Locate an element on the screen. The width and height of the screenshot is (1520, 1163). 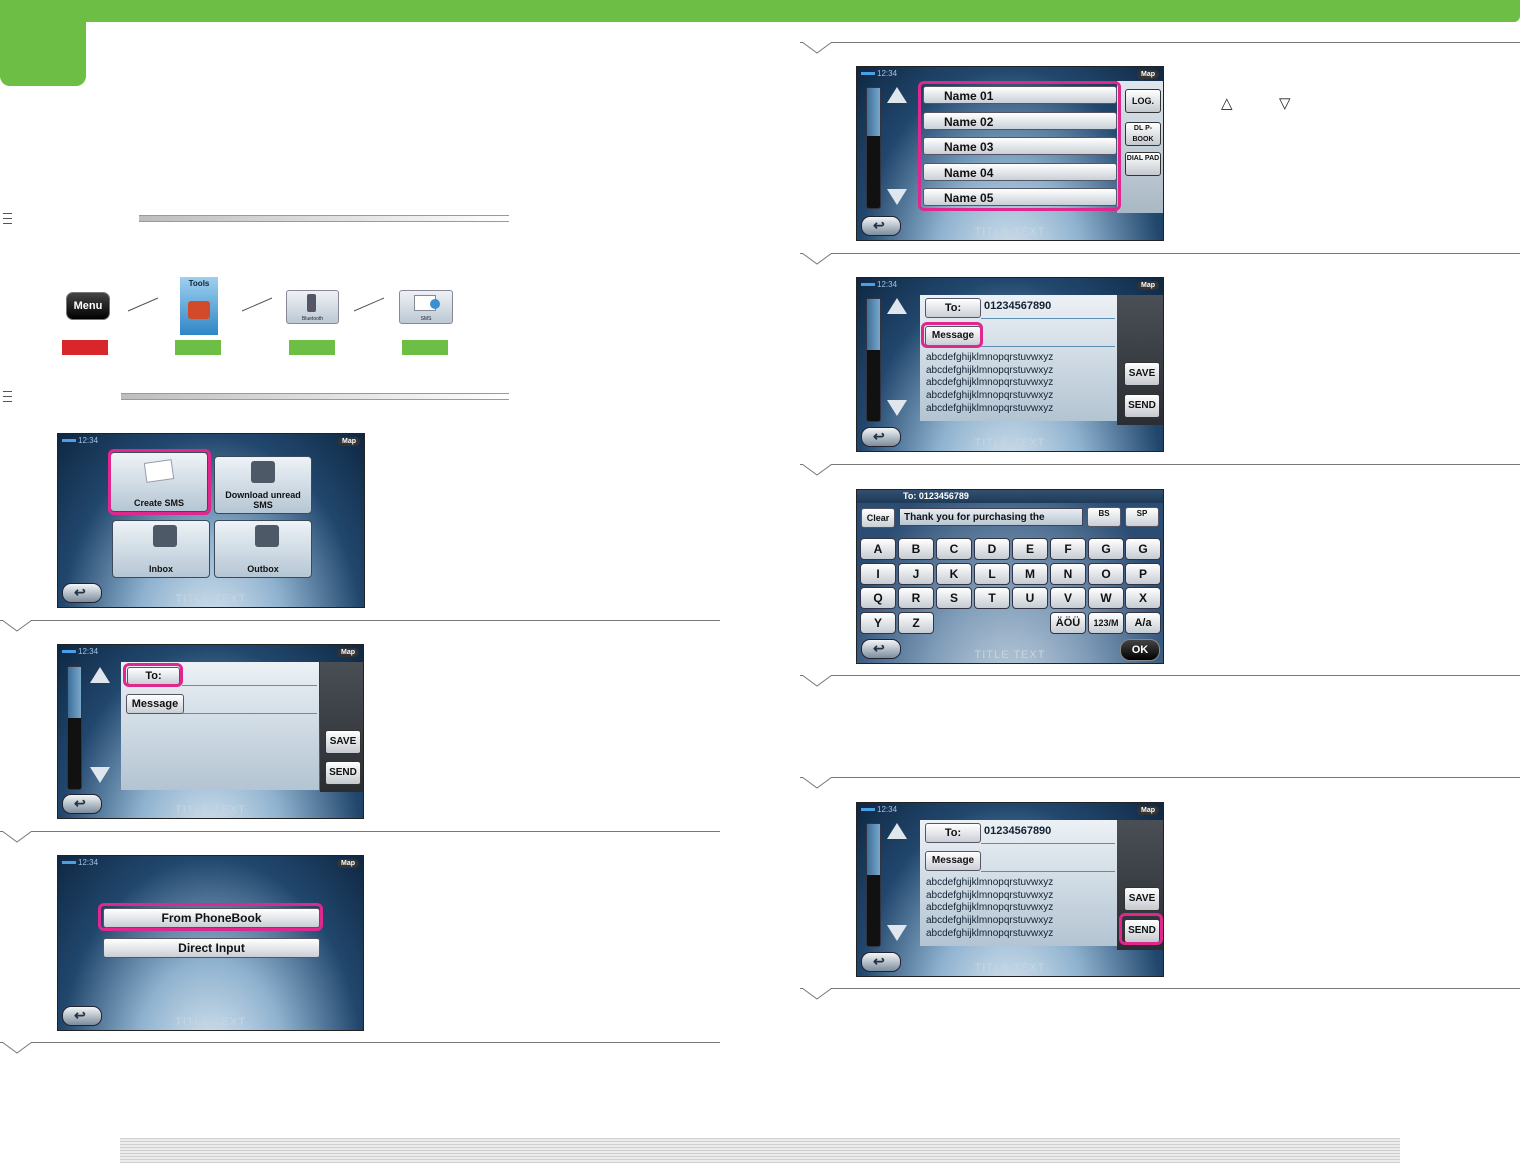
numeric-key: 123/M is located at coordinates (1106, 623).